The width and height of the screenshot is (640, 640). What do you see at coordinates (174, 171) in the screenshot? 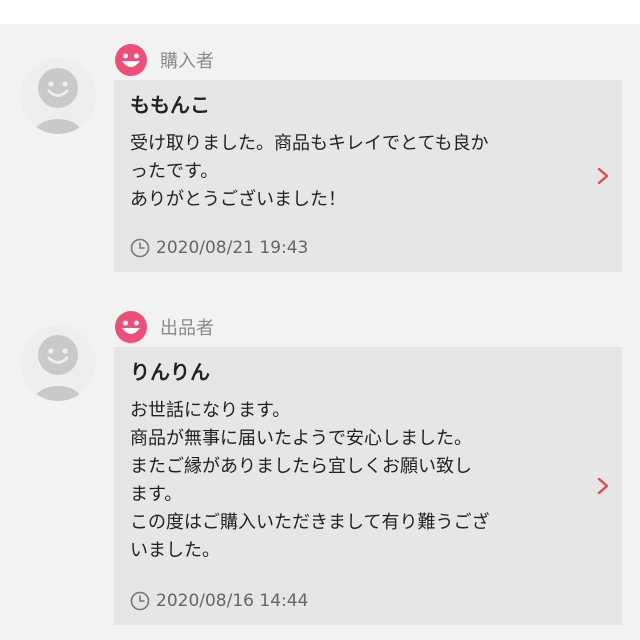
I see `message-line: ったです。` at bounding box center [174, 171].